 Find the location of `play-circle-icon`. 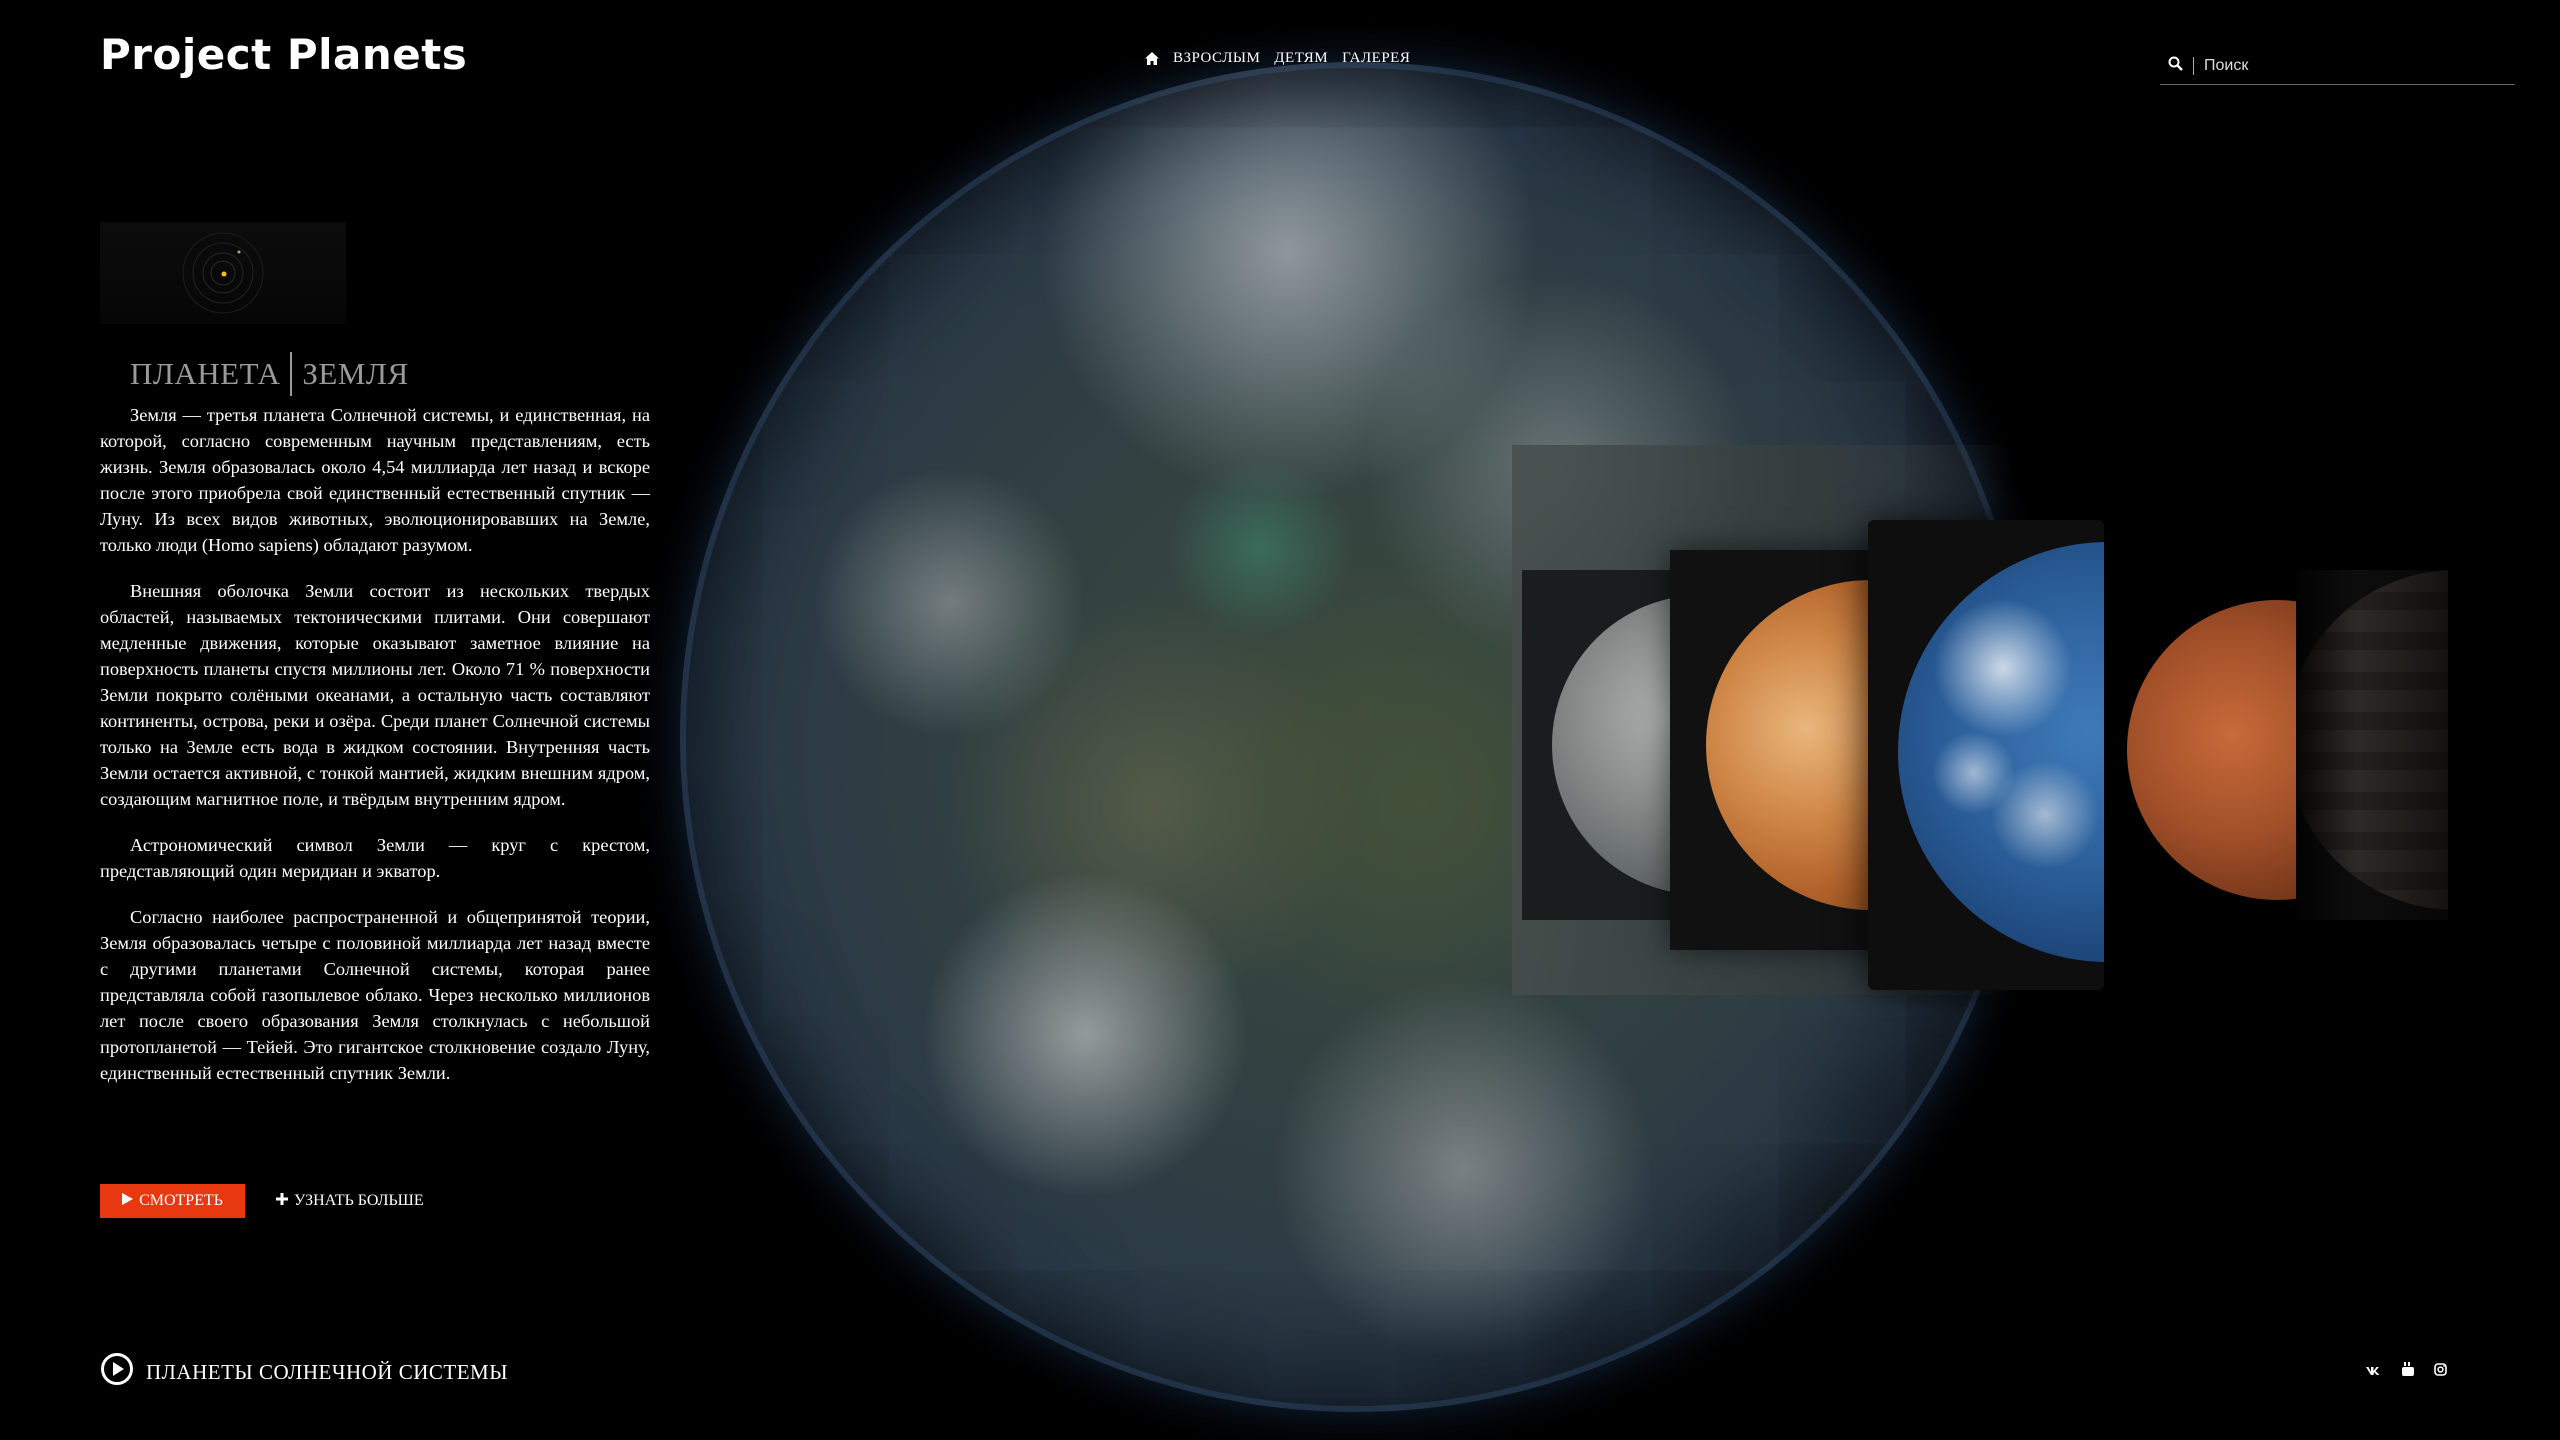

play-circle-icon is located at coordinates (117, 1372).